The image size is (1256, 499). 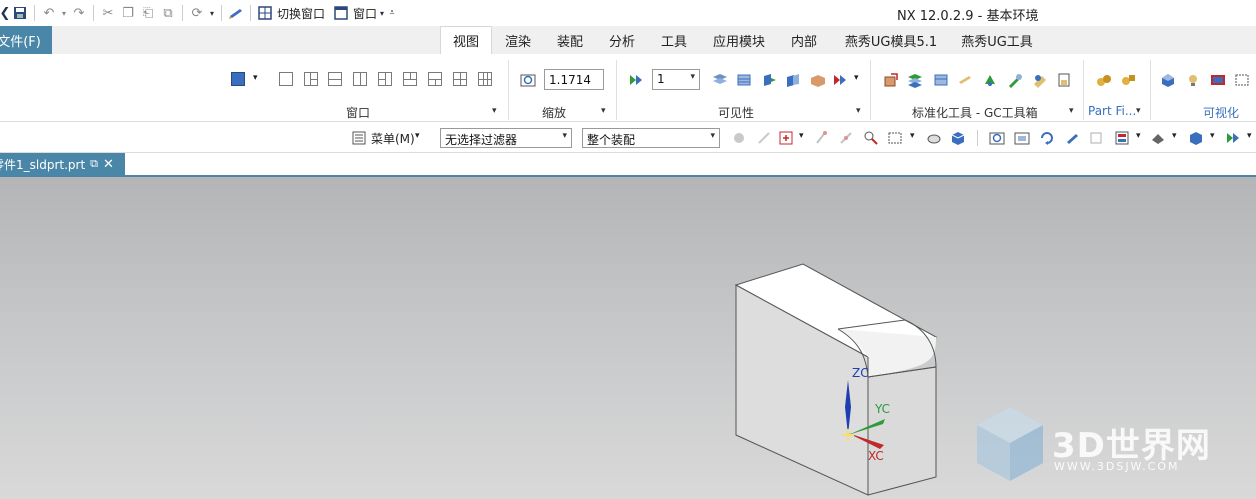 I want to click on repeat-command-icon: ⟳, so click(x=197, y=13).